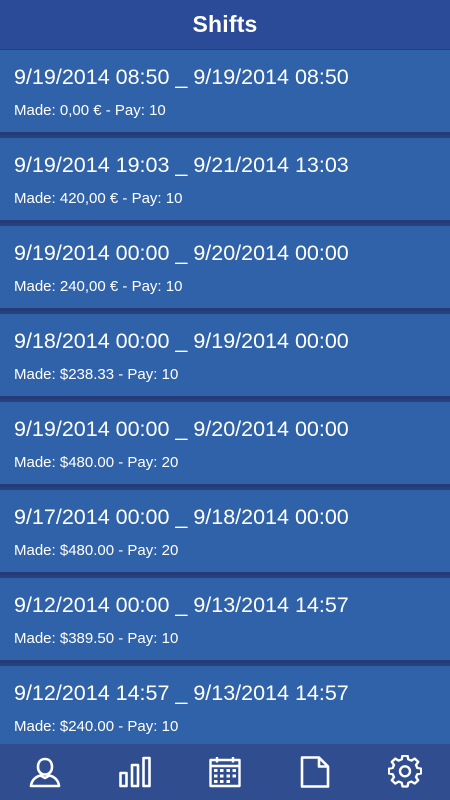 The image size is (450, 800). What do you see at coordinates (87, 638) in the screenshot?
I see `made-value: $389.50` at bounding box center [87, 638].